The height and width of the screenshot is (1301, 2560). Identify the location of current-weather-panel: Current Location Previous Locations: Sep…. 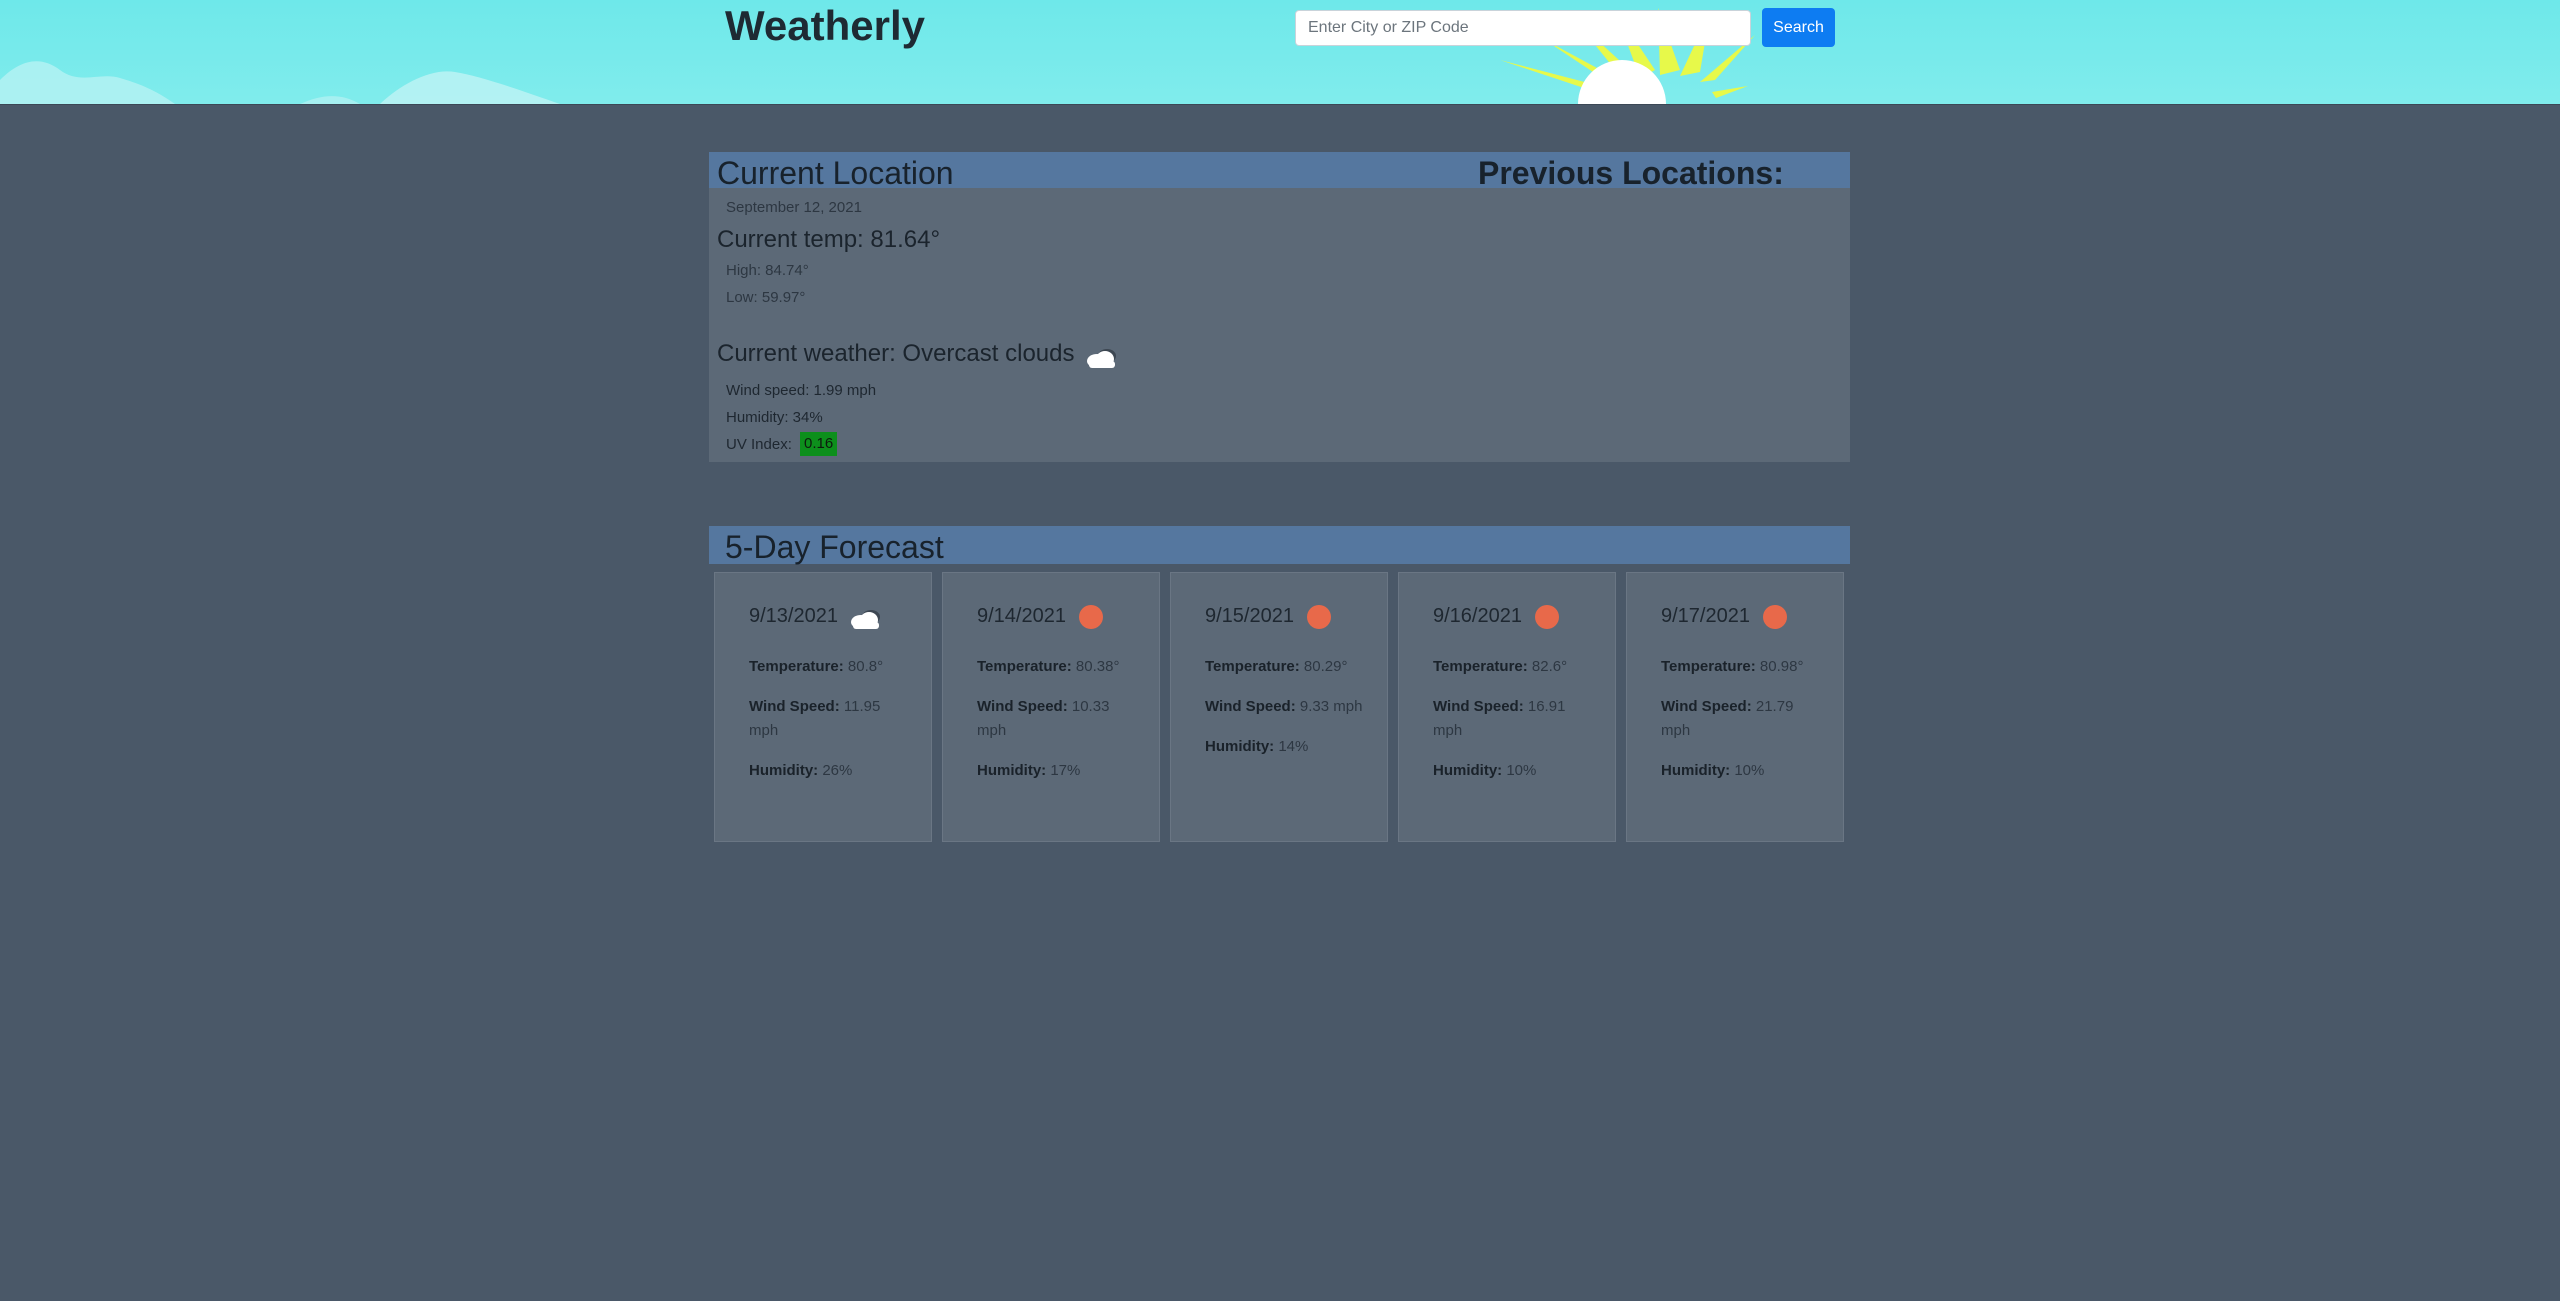
(1279, 307).